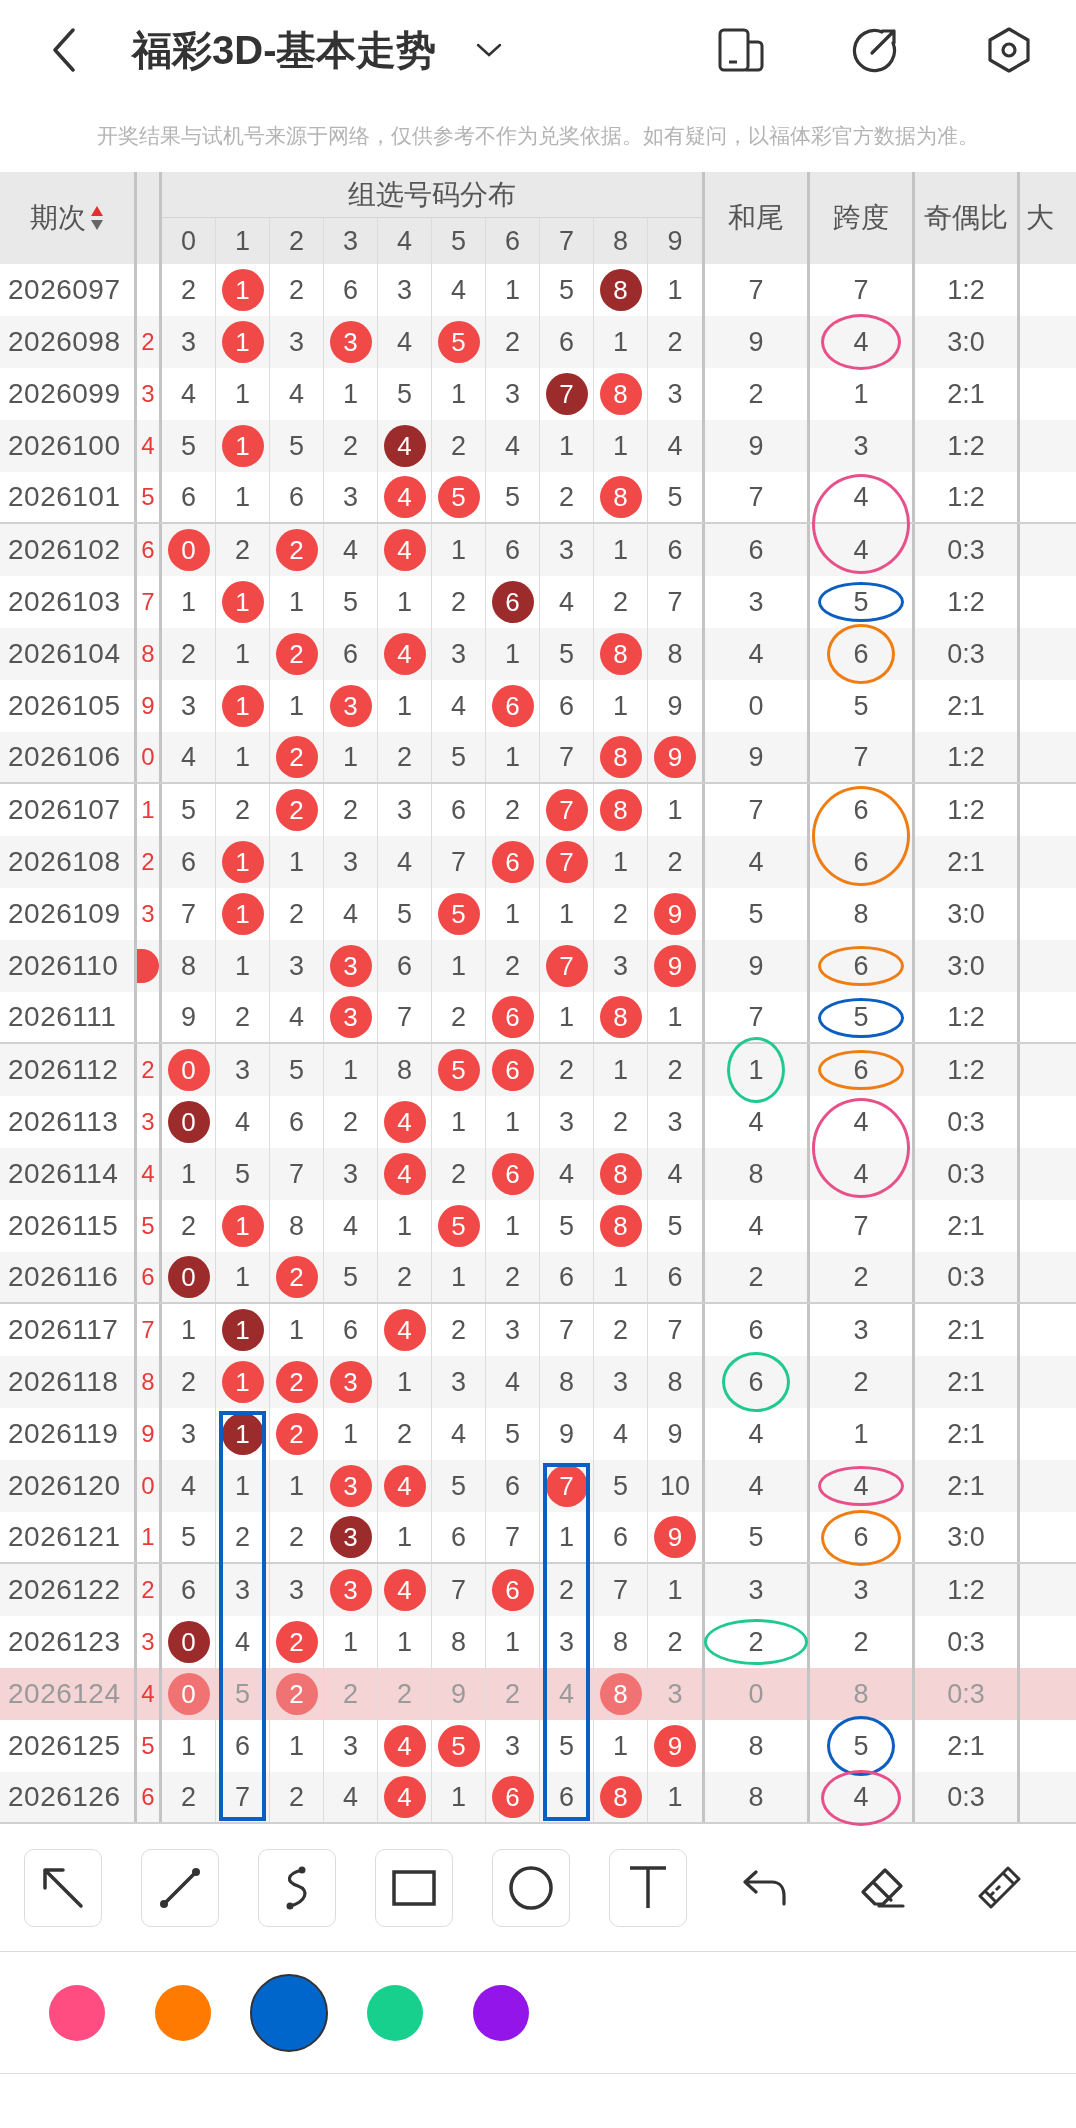 This screenshot has width=1076, height=2128. I want to click on sort-icon, so click(97, 218).